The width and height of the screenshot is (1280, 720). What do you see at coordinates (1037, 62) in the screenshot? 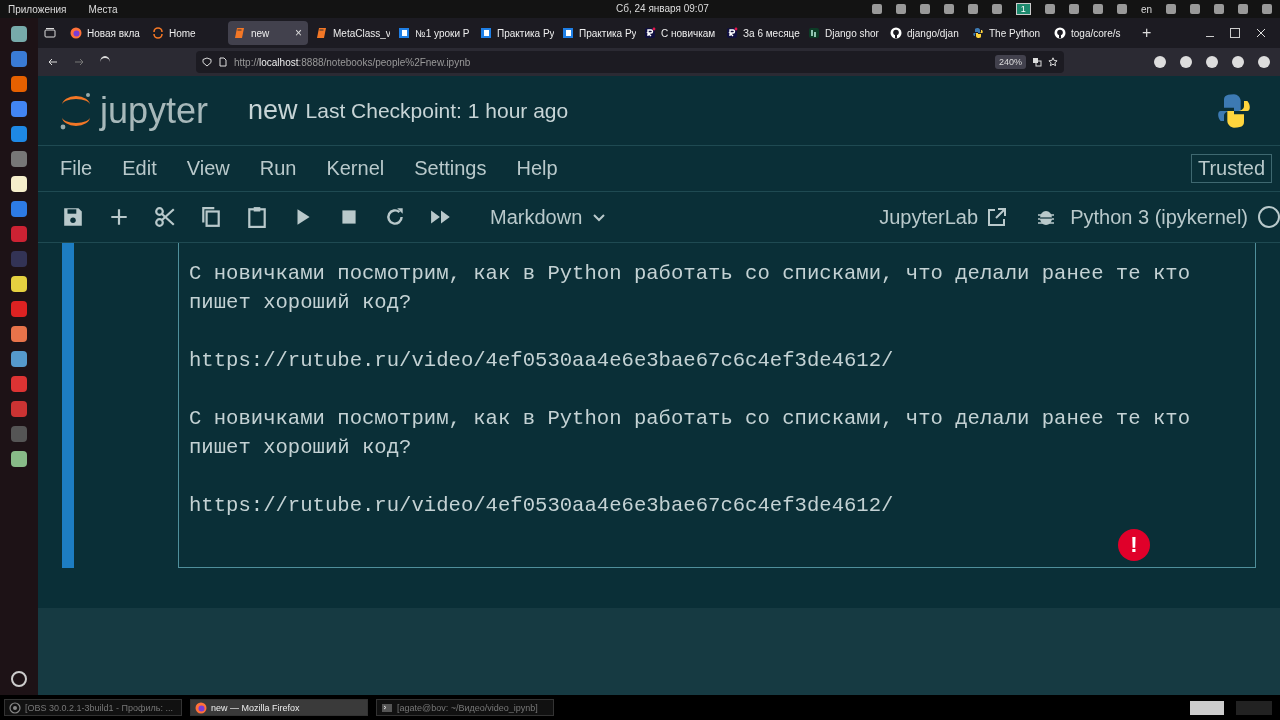
I see `translate-icon` at bounding box center [1037, 62].